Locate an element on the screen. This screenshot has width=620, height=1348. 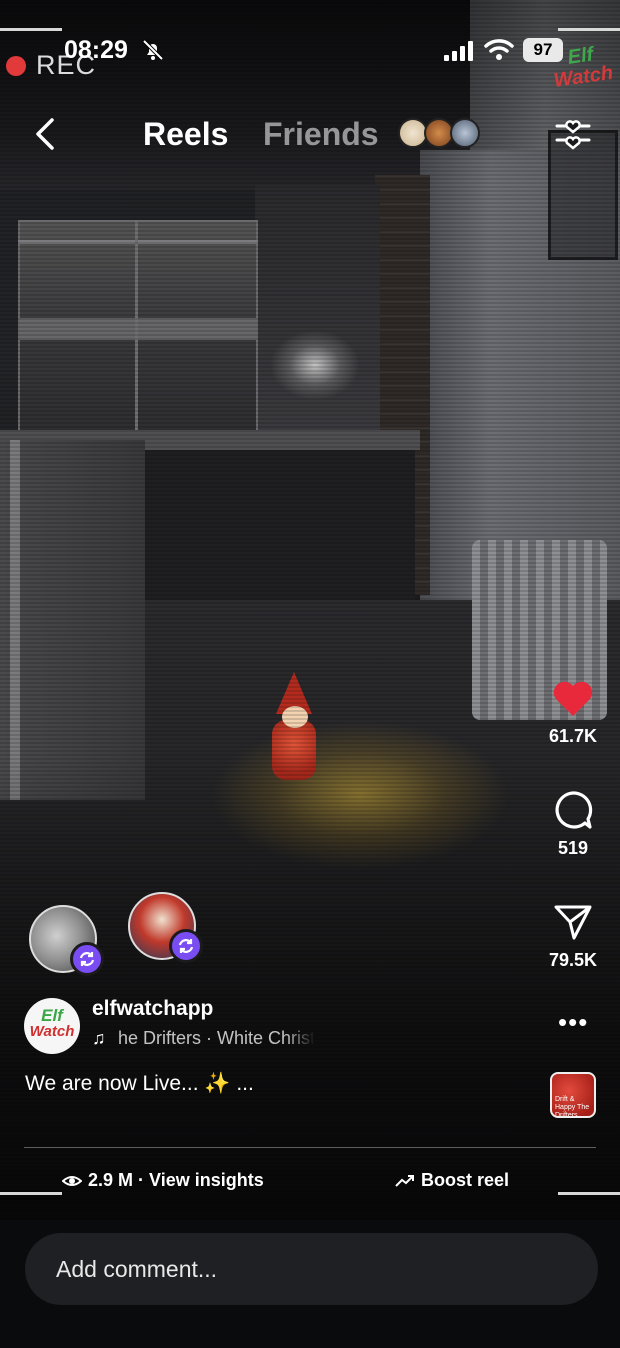
share-count: 79.5K is located at coordinates (573, 960).